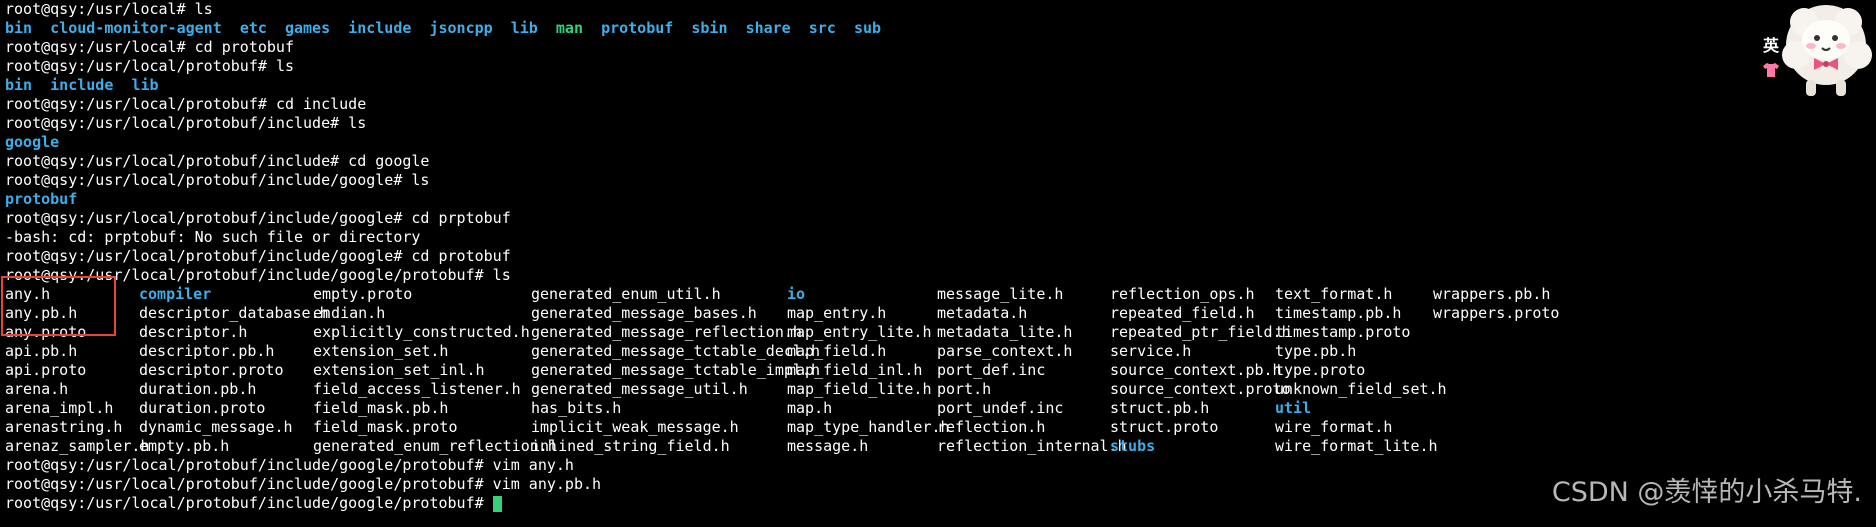 This screenshot has width=1876, height=527. I want to click on file-entry: dynamic_message.h, so click(216, 427).